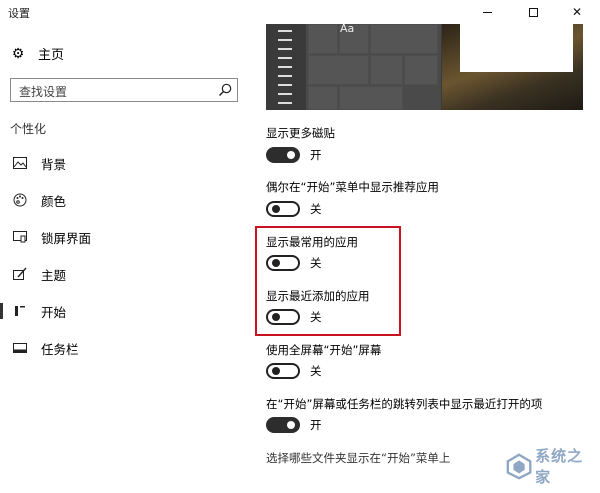  What do you see at coordinates (283, 425) in the screenshot?
I see `recent-items-jumplist-toggle` at bounding box center [283, 425].